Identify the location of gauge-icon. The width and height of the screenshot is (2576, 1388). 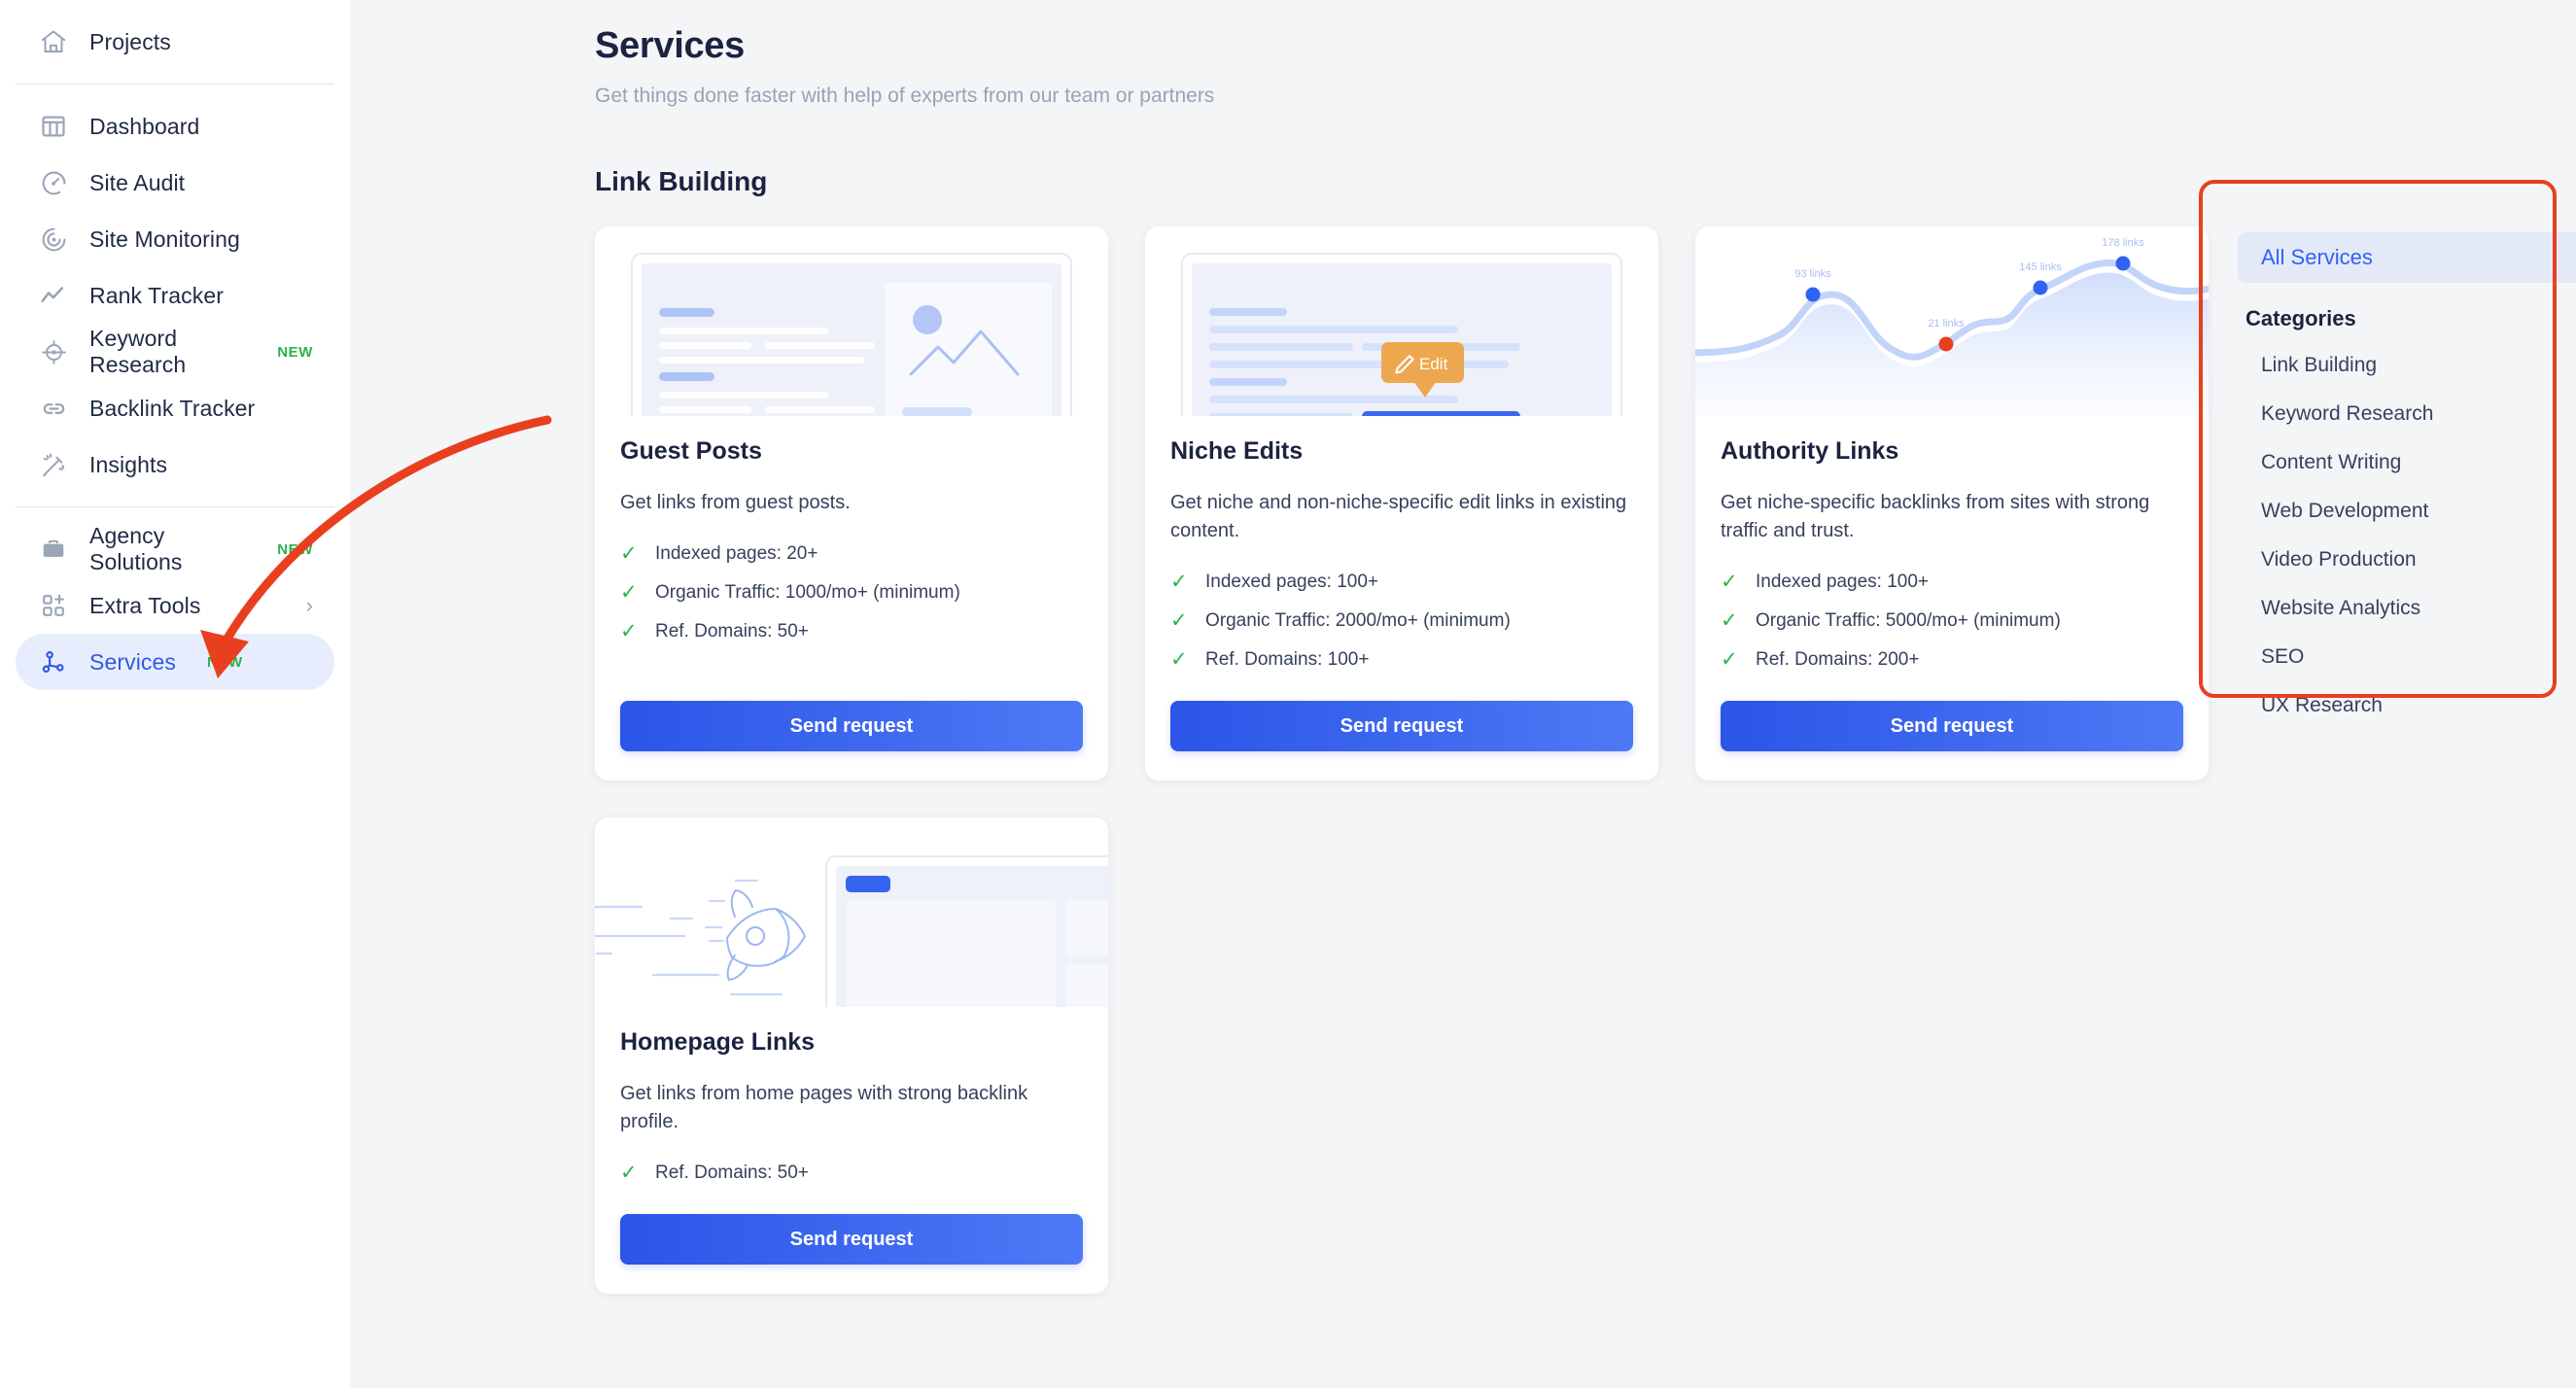
(53, 183).